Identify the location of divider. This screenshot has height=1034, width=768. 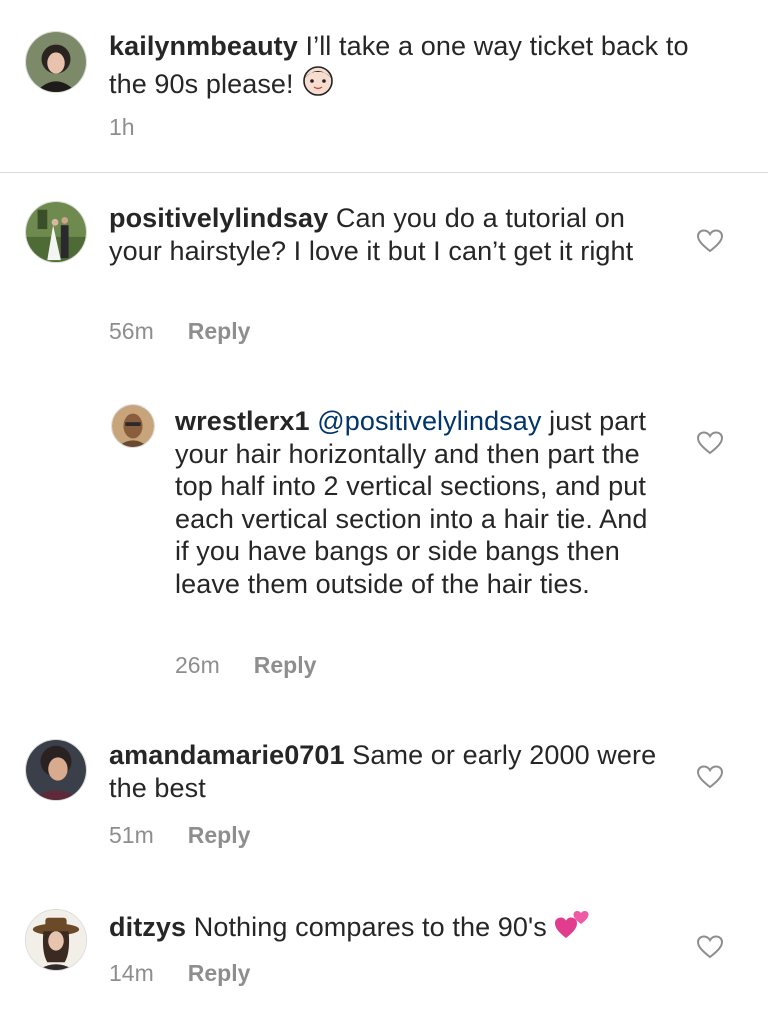
(384, 172).